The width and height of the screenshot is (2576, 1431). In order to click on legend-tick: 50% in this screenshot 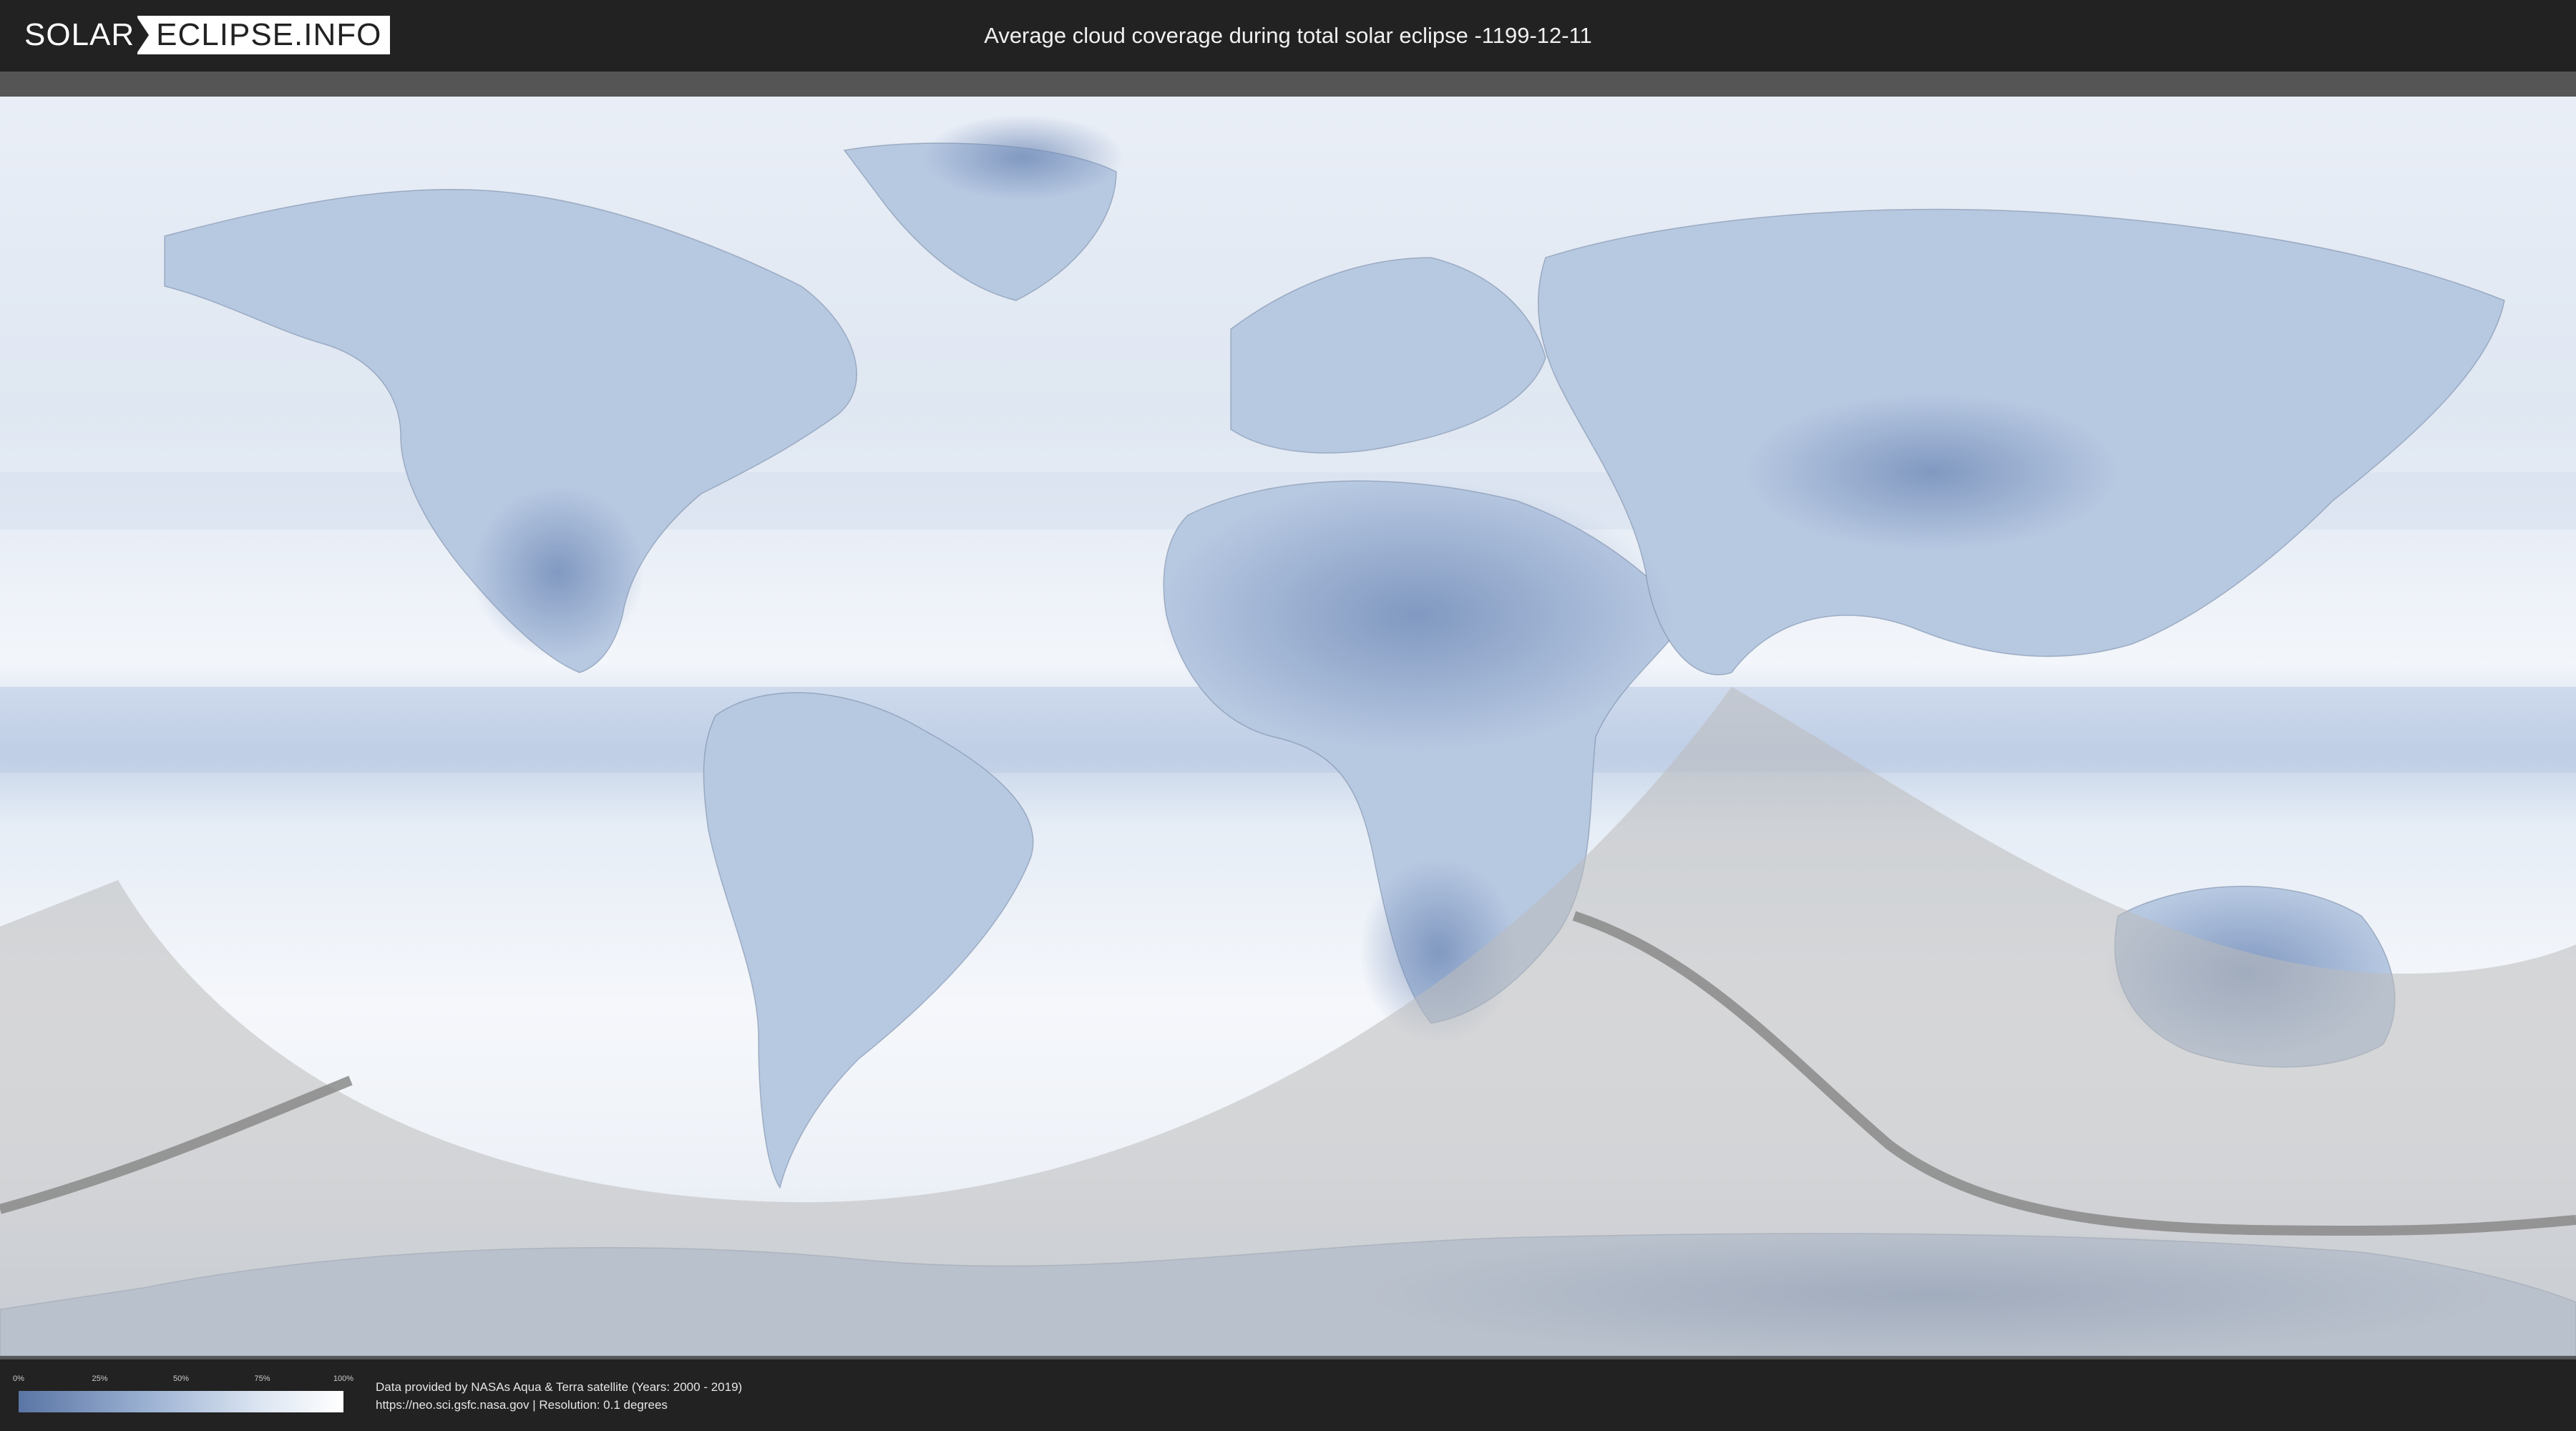, I will do `click(181, 1378)`.